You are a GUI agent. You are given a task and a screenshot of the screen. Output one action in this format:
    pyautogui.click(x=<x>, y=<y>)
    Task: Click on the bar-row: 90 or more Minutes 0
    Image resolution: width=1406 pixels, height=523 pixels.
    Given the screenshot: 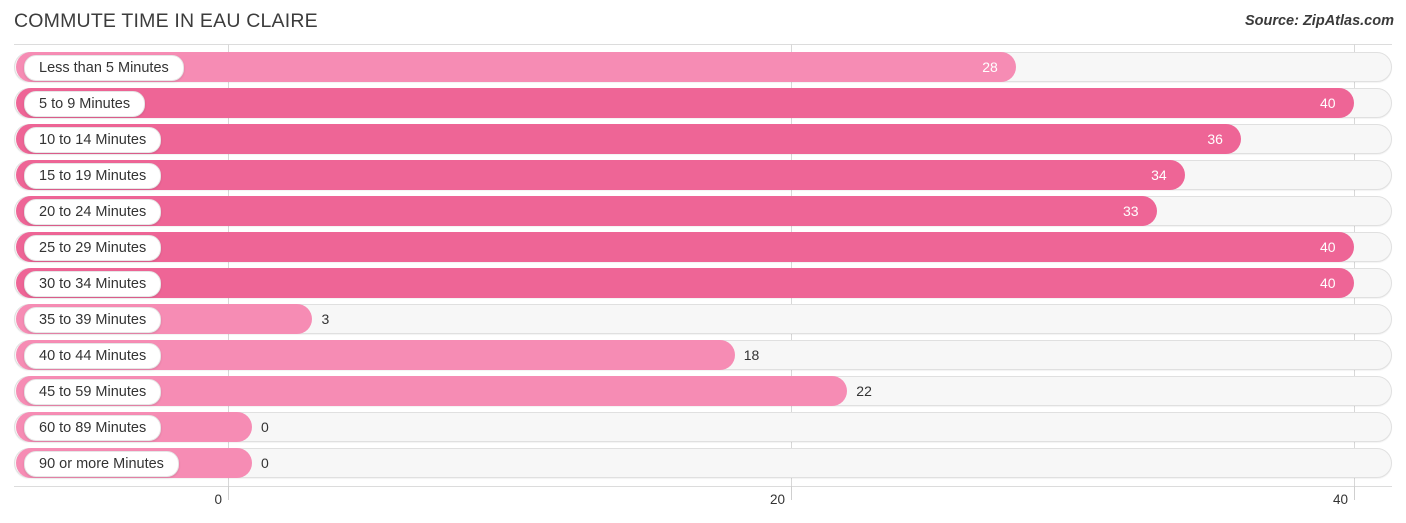 What is the action you would take?
    pyautogui.click(x=703, y=463)
    